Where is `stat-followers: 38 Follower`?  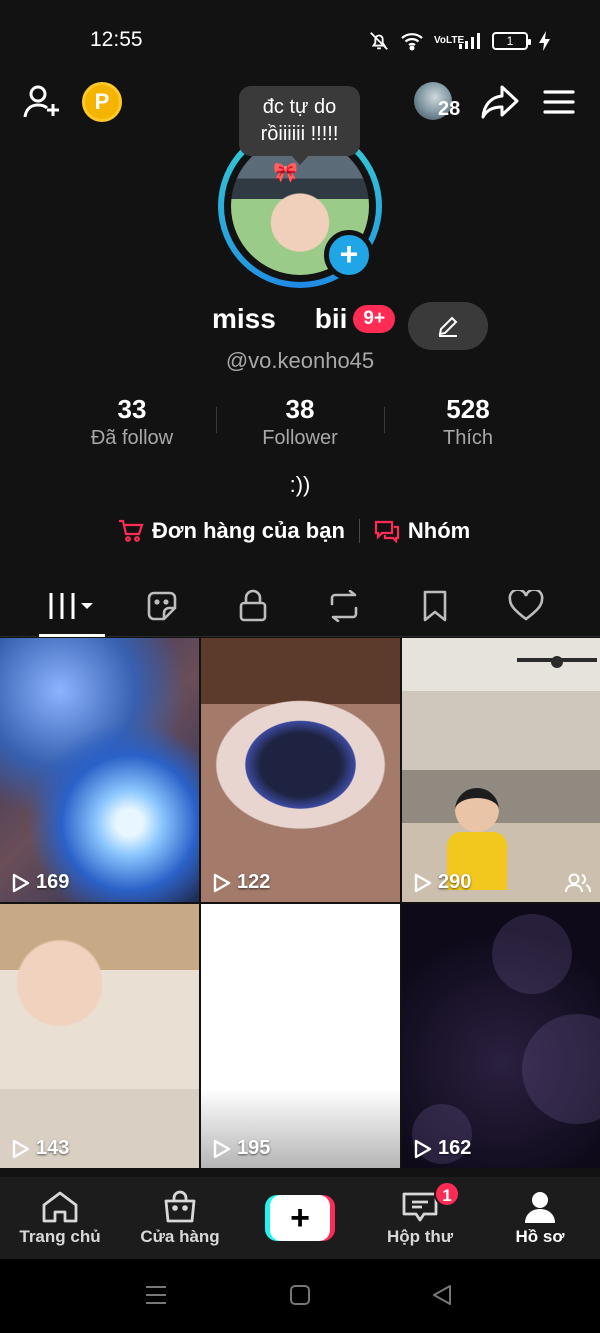
stat-followers: 38 Follower is located at coordinates (300, 423).